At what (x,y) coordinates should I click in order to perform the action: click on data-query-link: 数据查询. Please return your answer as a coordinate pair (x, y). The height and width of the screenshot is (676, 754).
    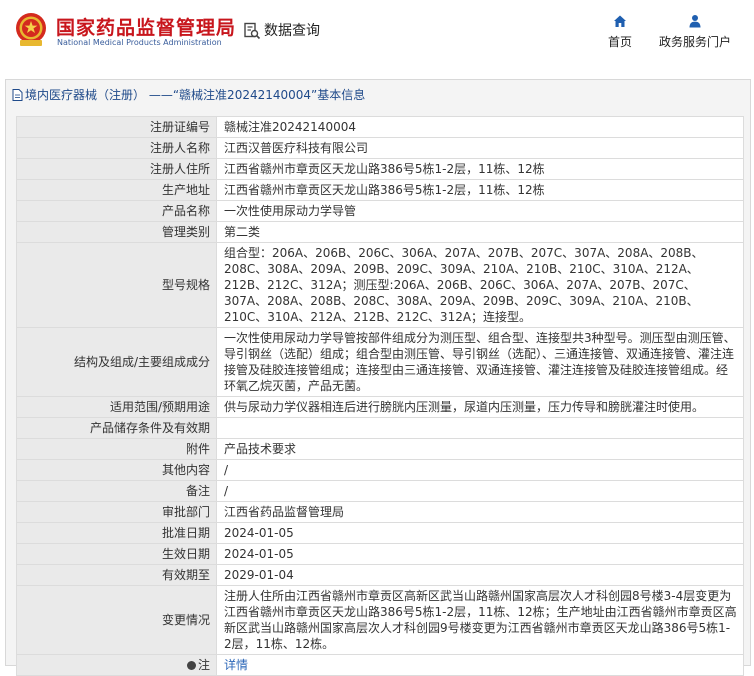
    Looking at the image, I should click on (281, 30).